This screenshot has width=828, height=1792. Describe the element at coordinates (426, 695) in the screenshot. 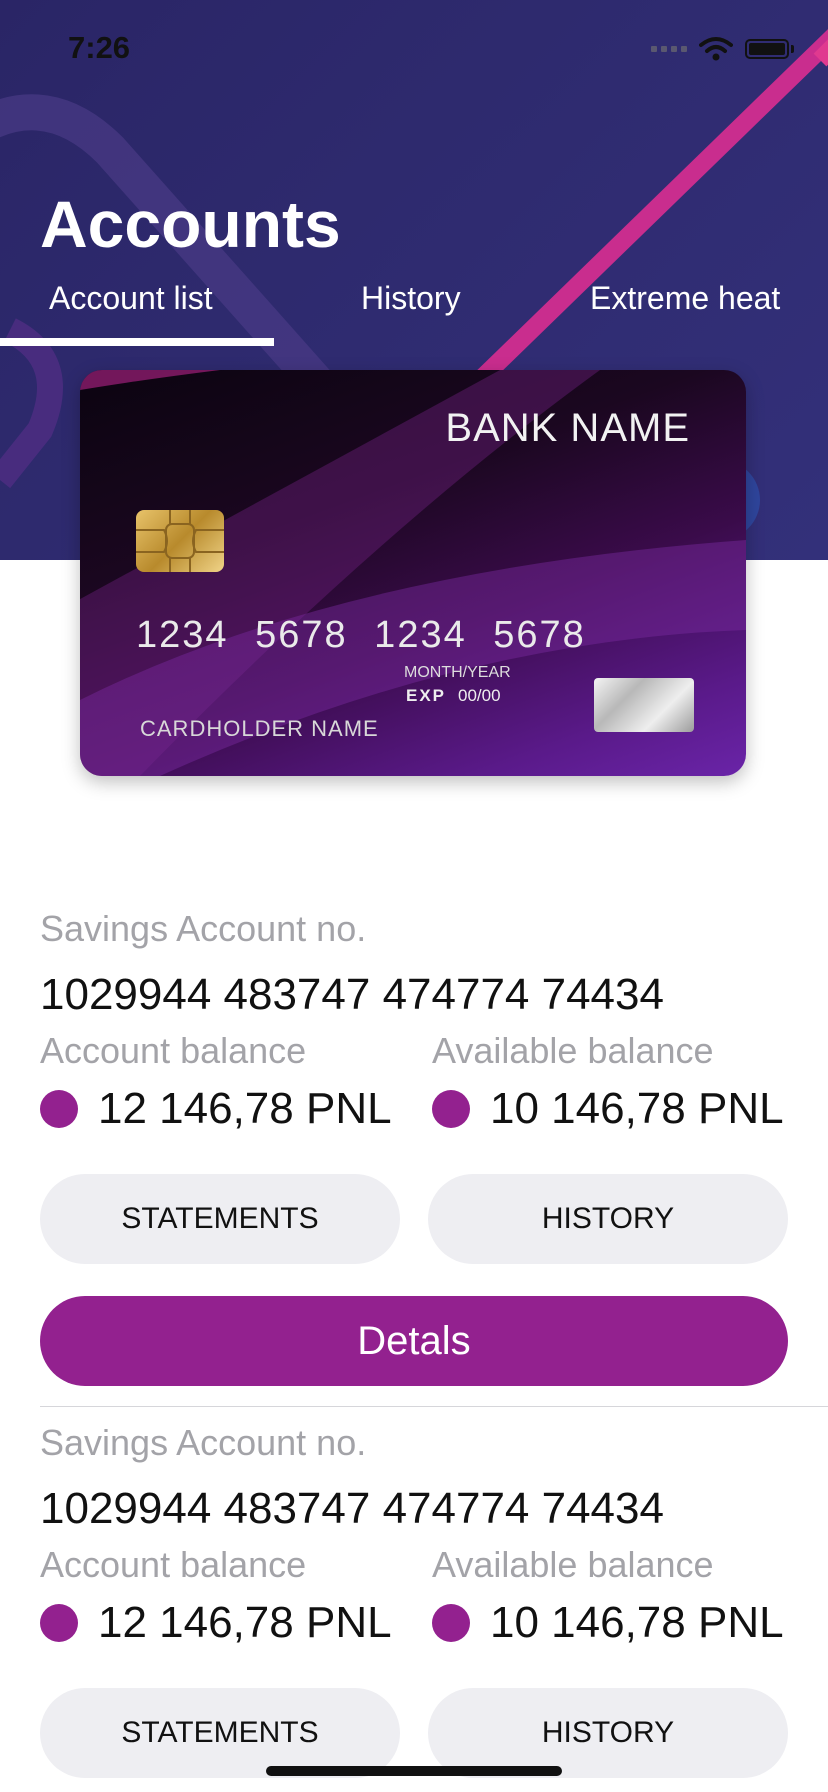

I see `card-exp-label: EXP` at that location.